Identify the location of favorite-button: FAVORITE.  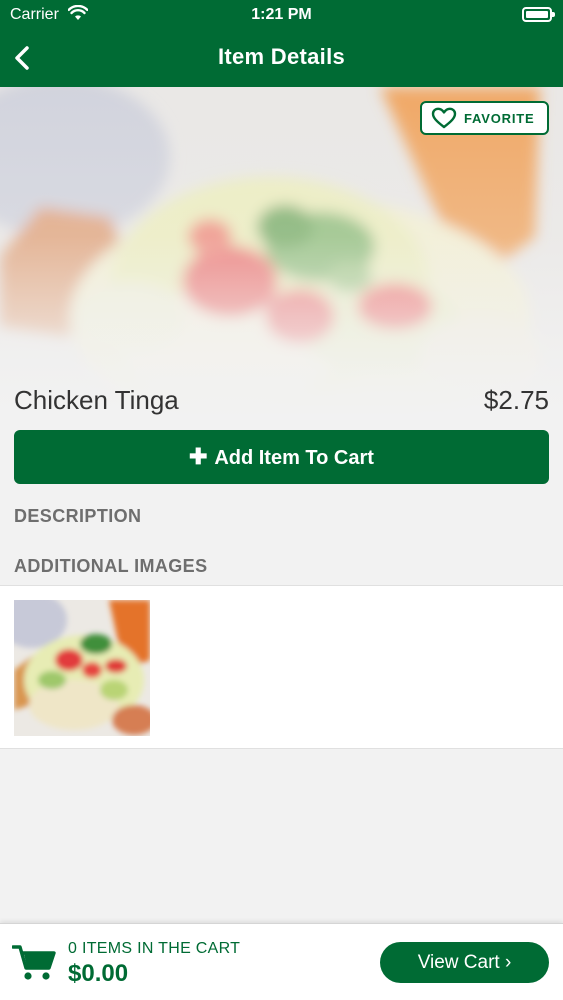
(484, 118).